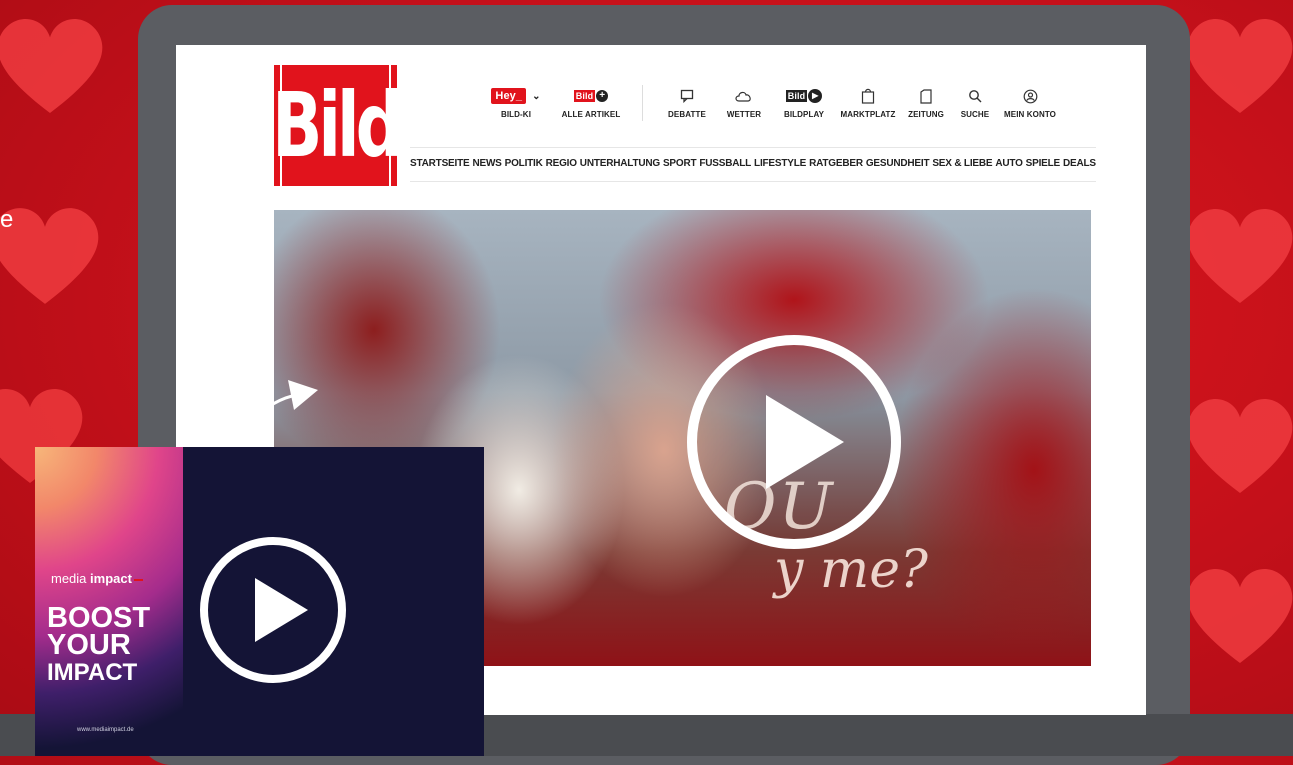 This screenshot has height=765, width=1293. What do you see at coordinates (509, 96) in the screenshot?
I see `hey-badge: Hey_` at bounding box center [509, 96].